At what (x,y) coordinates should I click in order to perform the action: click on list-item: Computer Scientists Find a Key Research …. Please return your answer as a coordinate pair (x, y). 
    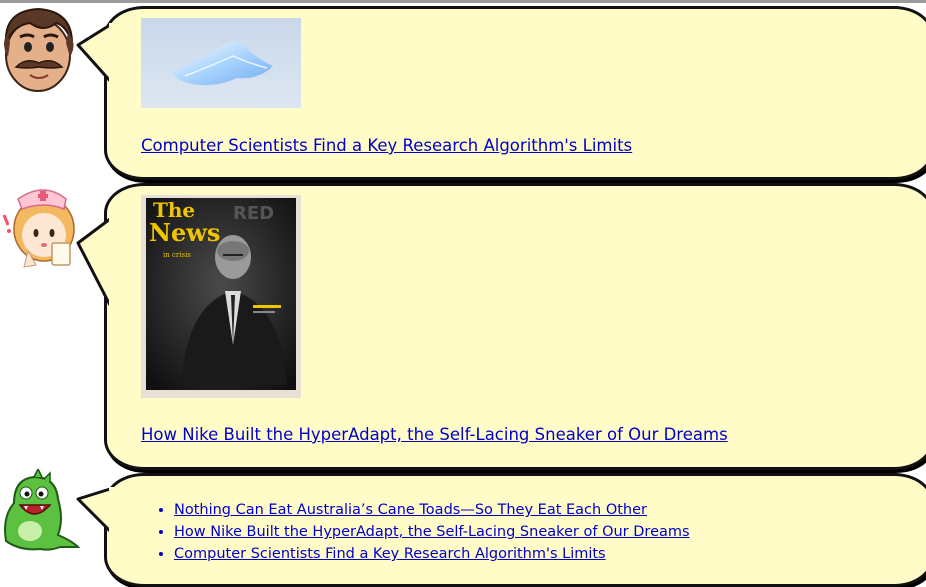
    Looking at the image, I should click on (432, 554).